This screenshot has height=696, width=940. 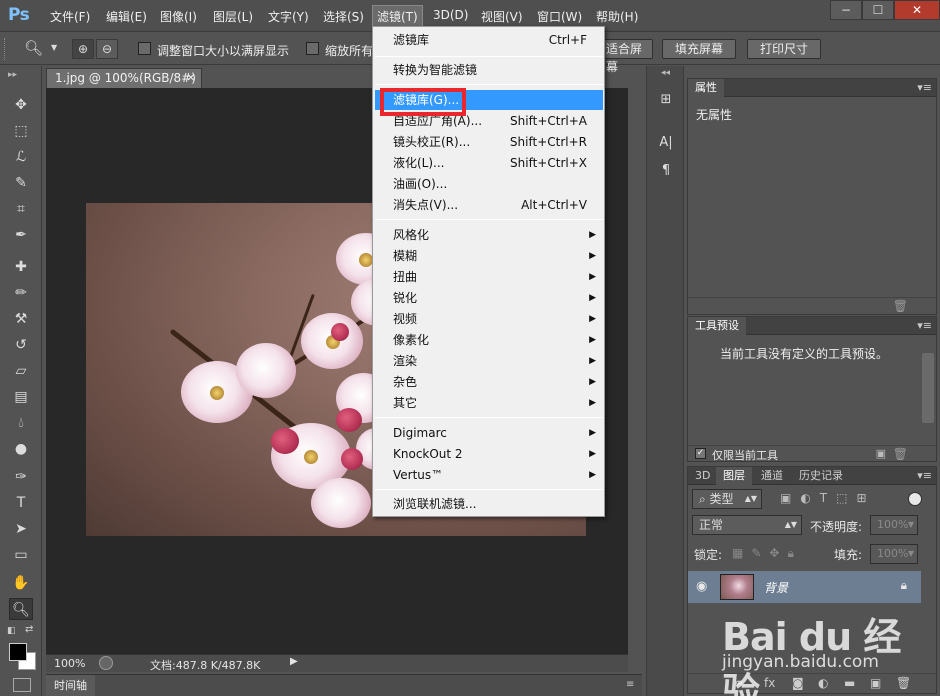 What do you see at coordinates (12, 75) in the screenshot?
I see `collapse-toolbar-icon: ▸▸` at bounding box center [12, 75].